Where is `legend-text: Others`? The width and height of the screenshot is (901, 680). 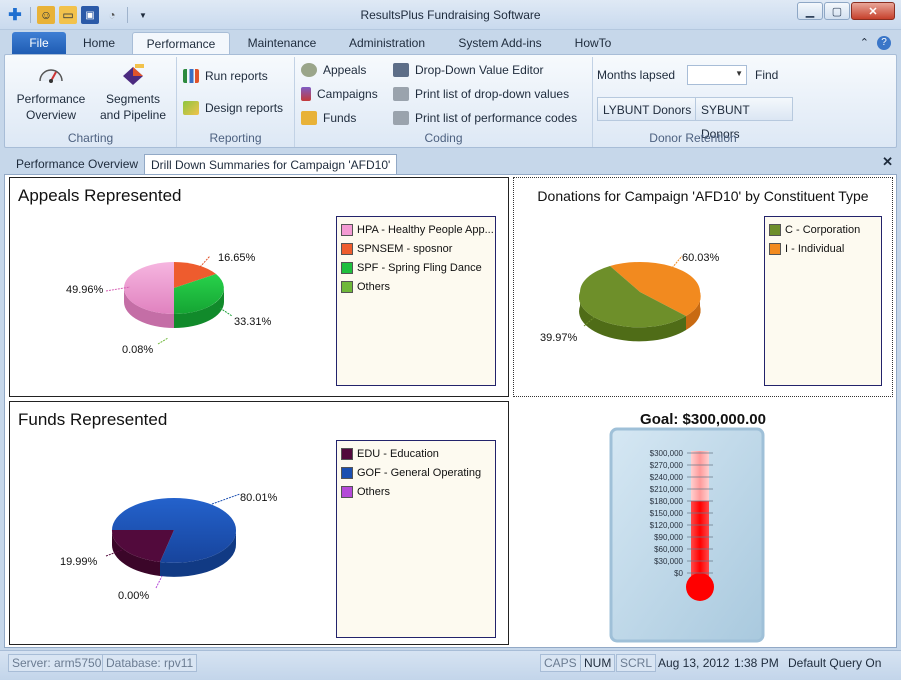
legend-text: Others is located at coordinates (374, 287).